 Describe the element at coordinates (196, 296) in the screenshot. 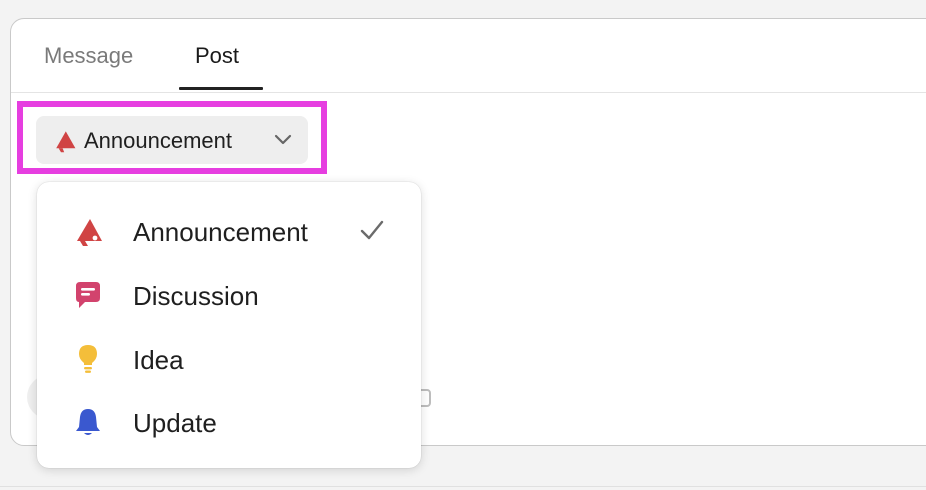

I see `menu-item-label: Discussion` at that location.